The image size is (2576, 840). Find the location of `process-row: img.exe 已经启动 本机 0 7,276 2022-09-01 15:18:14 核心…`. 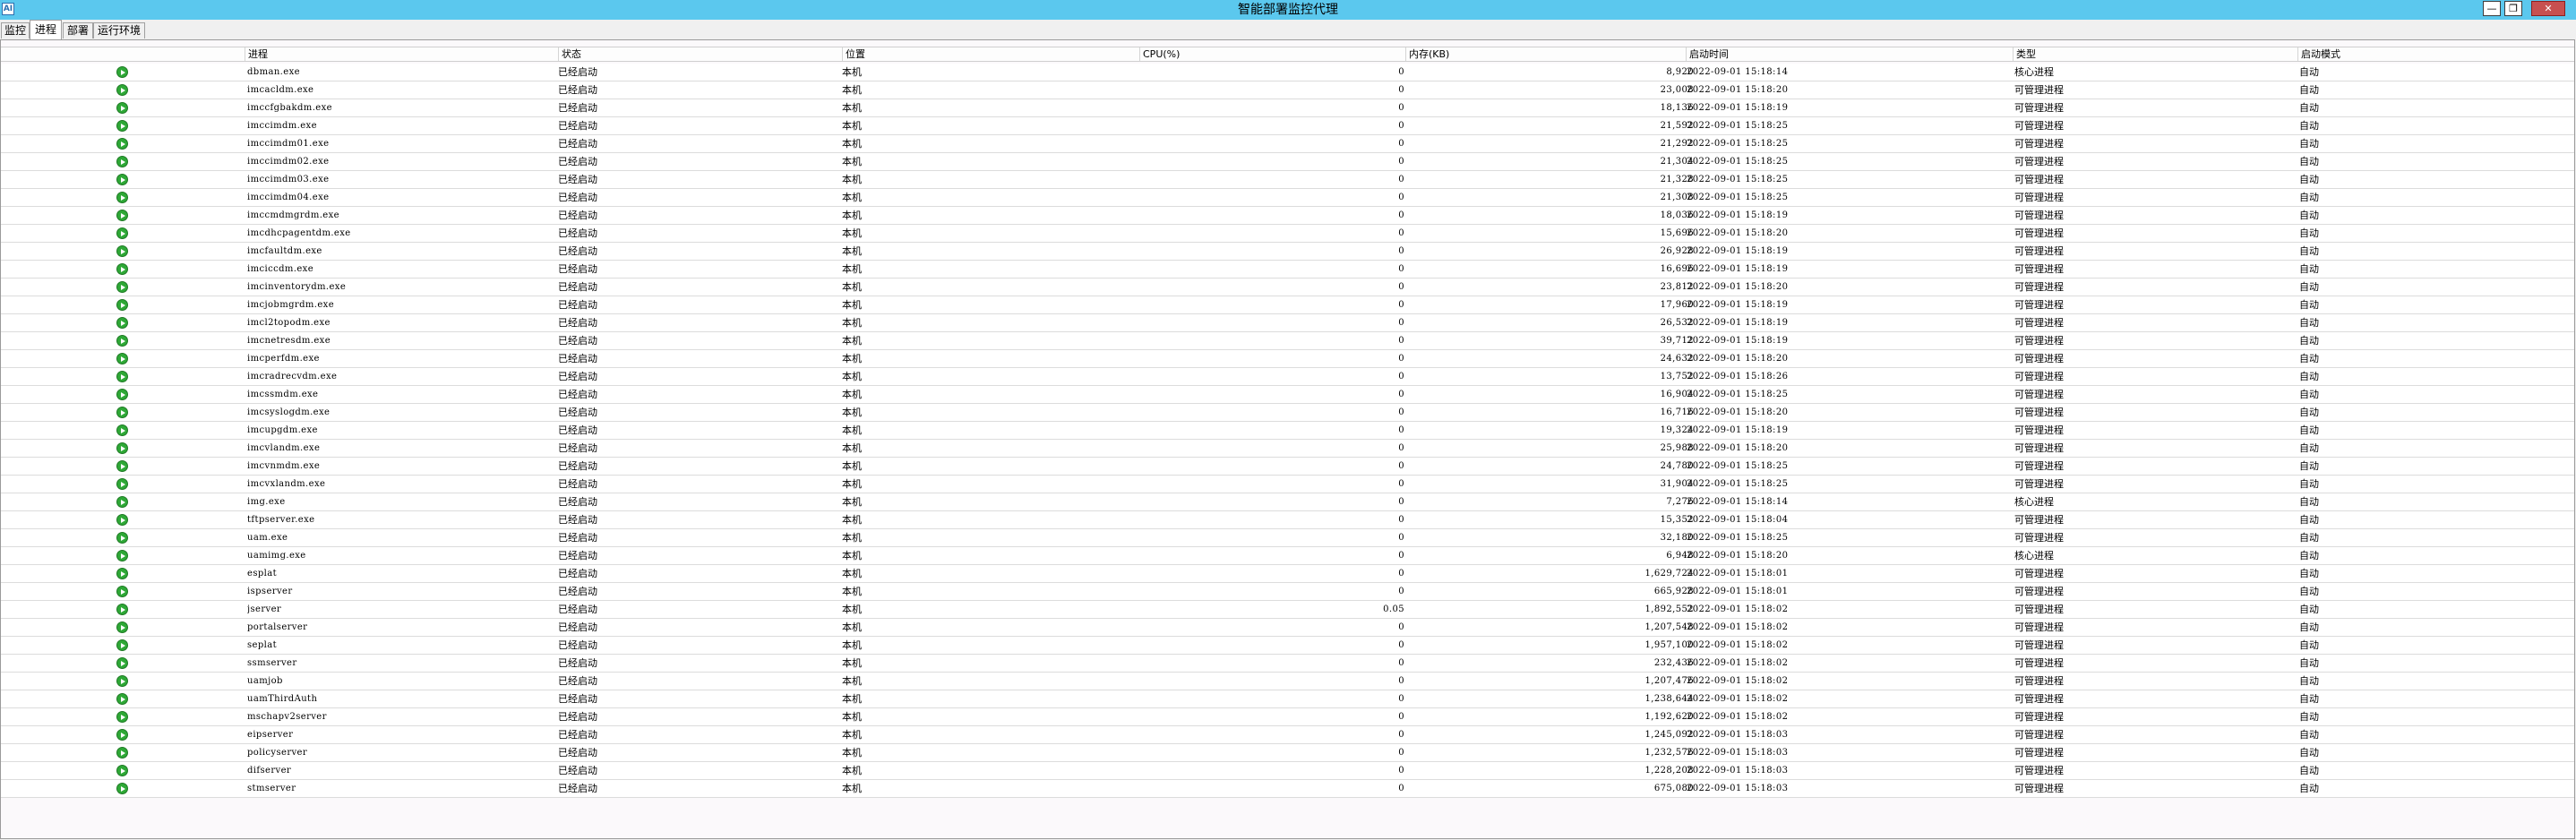

process-row: img.exe 已经启动 本机 0 7,276 2022-09-01 15:18:14 核心… is located at coordinates (1287, 502).